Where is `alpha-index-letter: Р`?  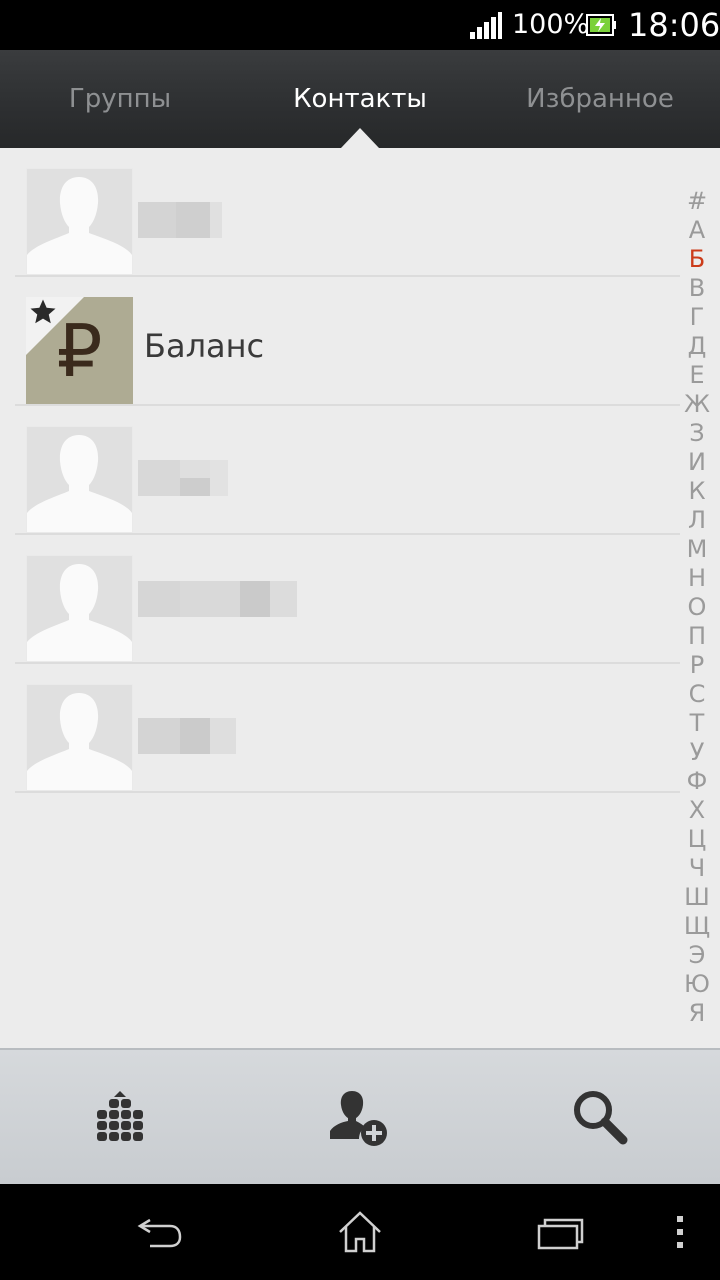
alpha-index-letter: Р is located at coordinates (697, 665).